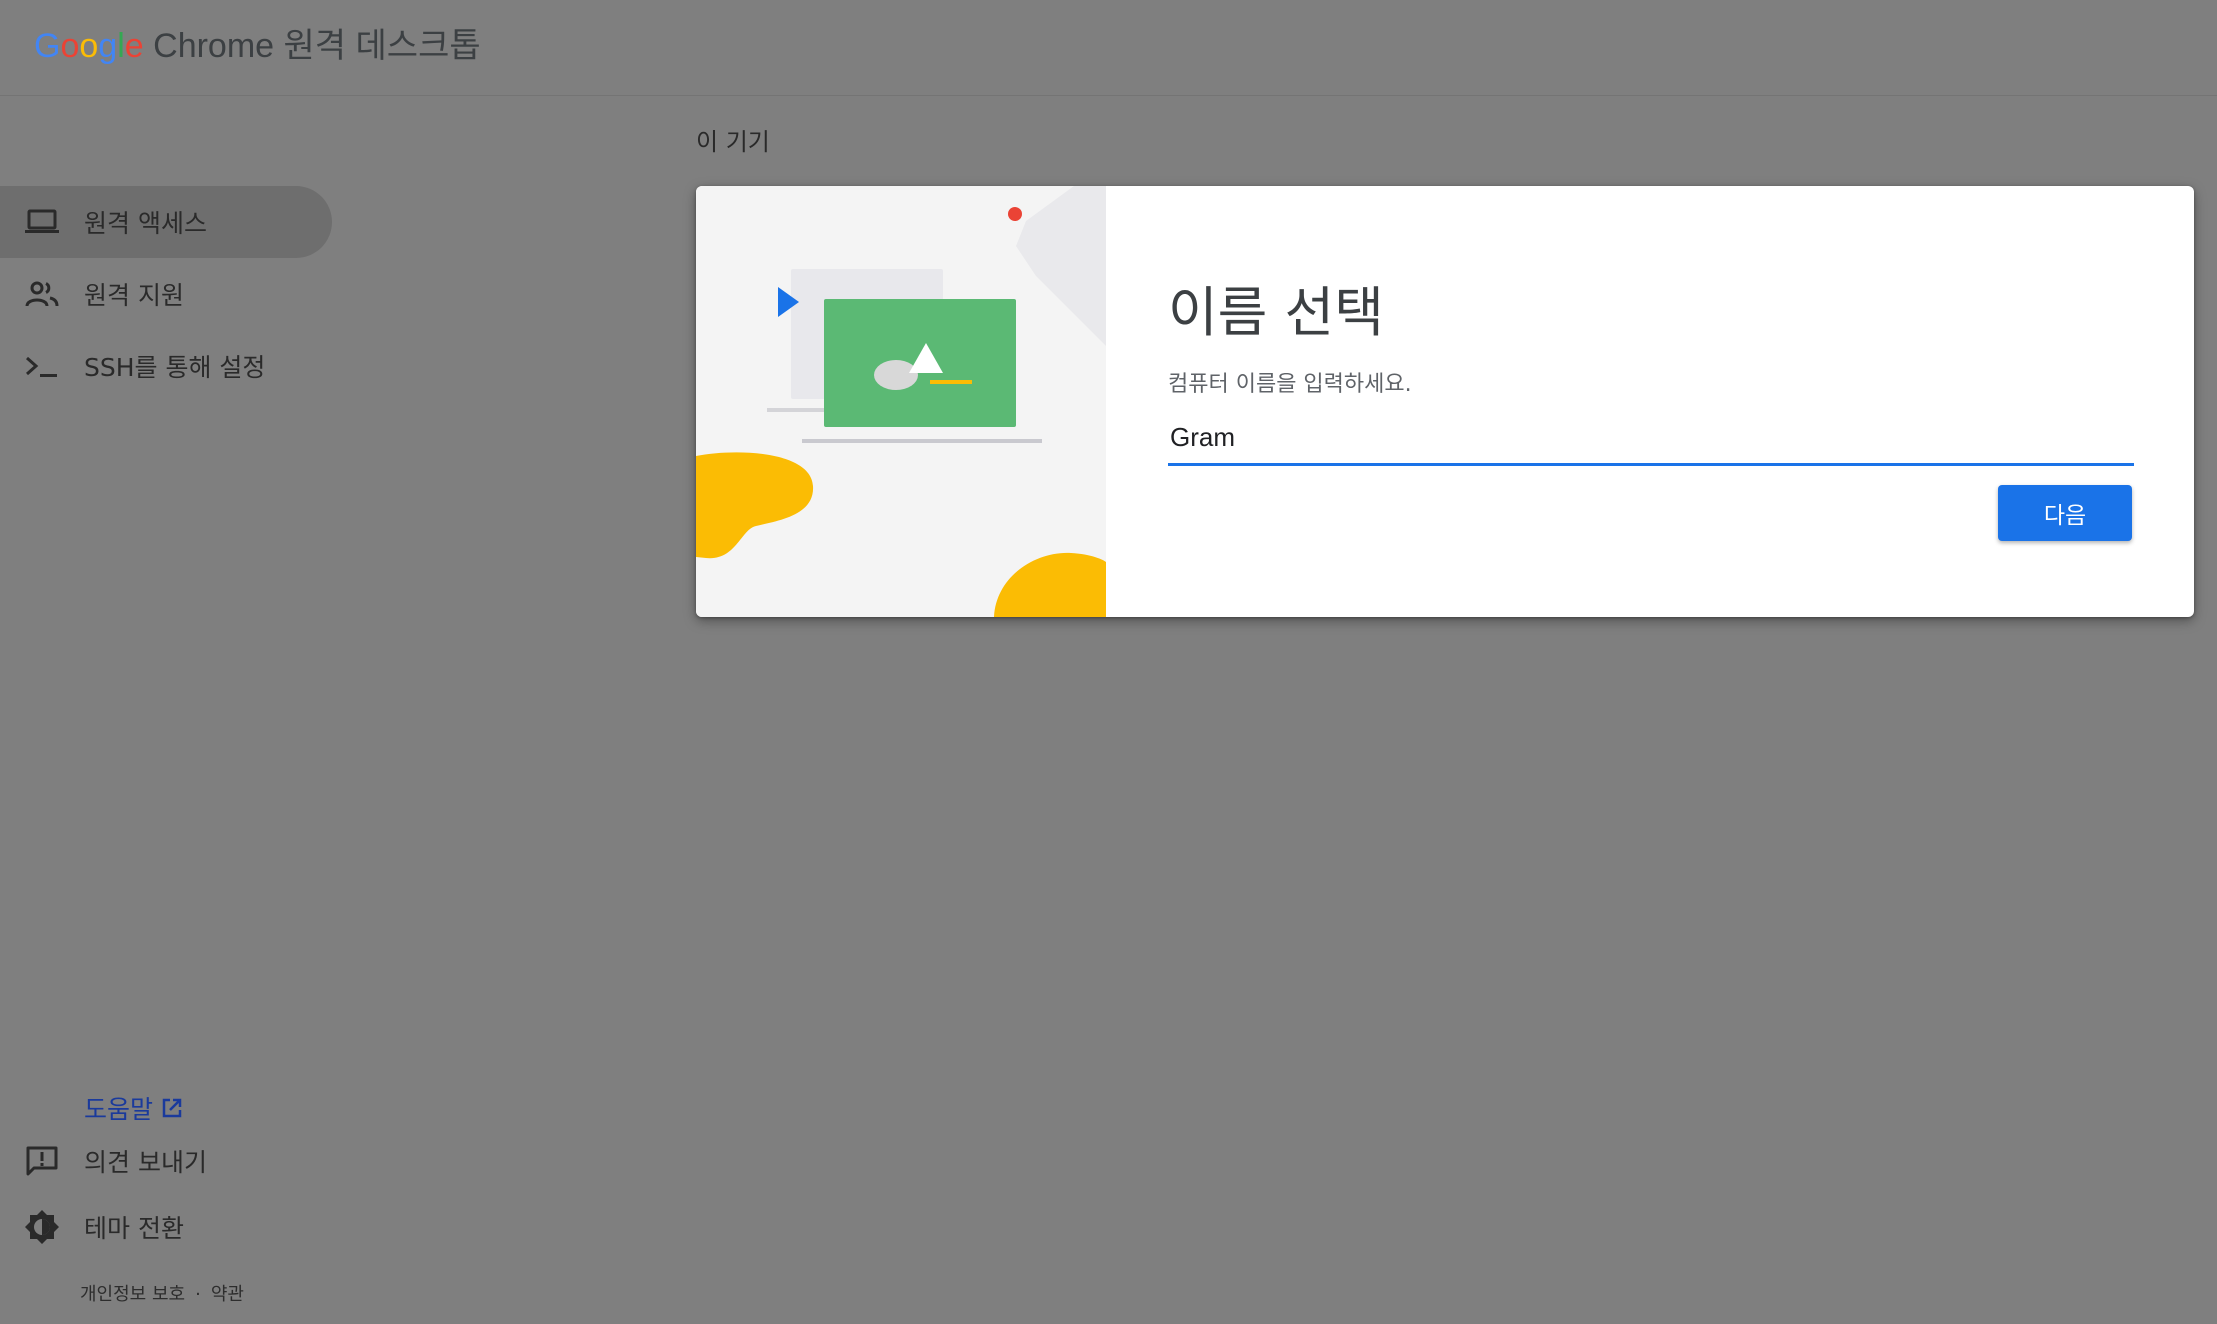 The width and height of the screenshot is (2217, 1324). Describe the element at coordinates (134, 46) in the screenshot. I see `logo-letter-e: e` at that location.